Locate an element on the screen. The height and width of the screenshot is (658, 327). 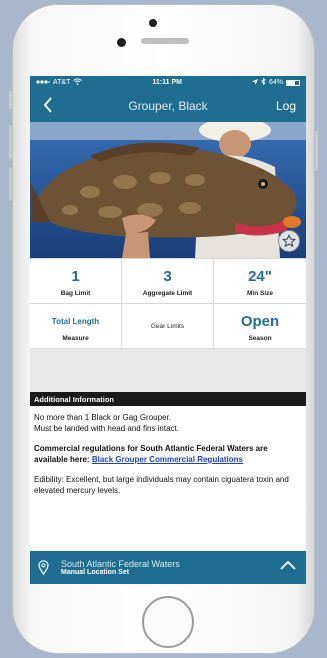
earpiece-dot is located at coordinates (153, 23).